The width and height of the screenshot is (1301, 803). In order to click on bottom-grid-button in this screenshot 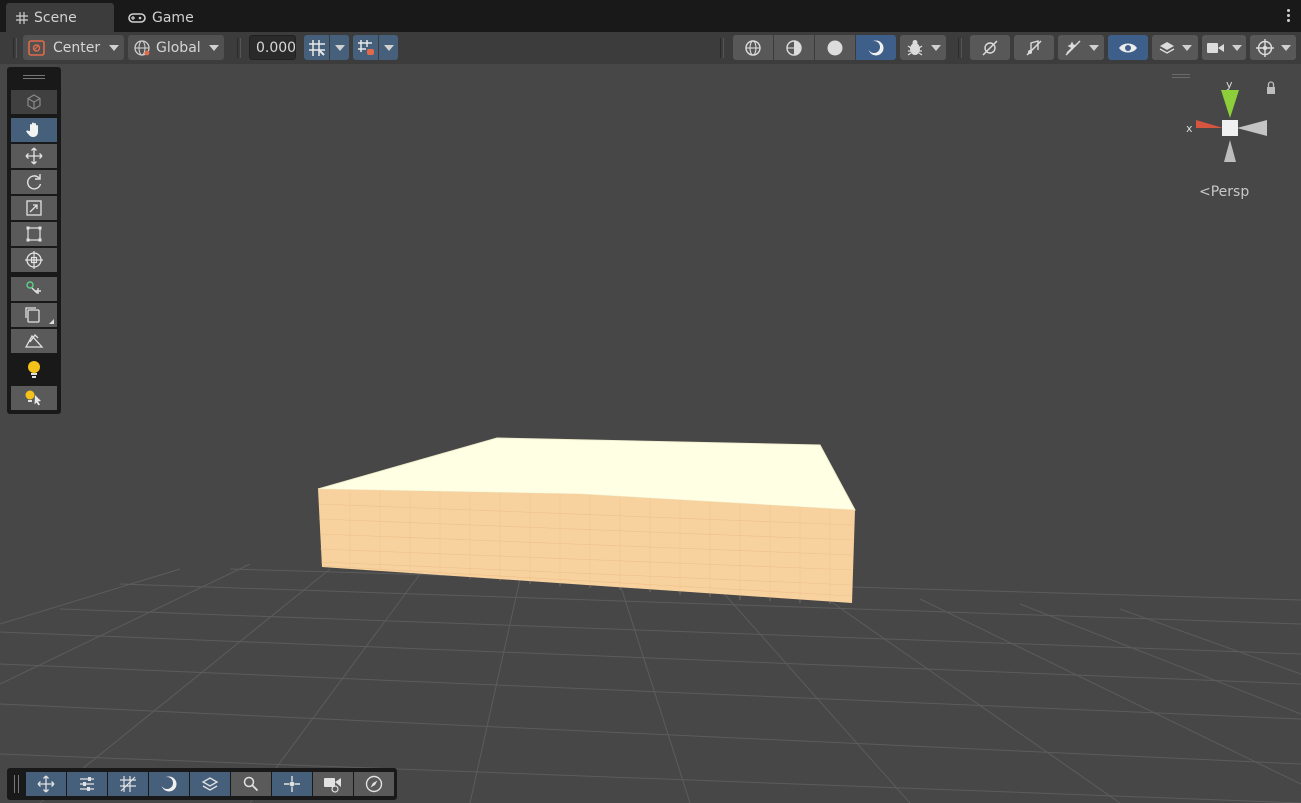, I will do `click(128, 784)`.